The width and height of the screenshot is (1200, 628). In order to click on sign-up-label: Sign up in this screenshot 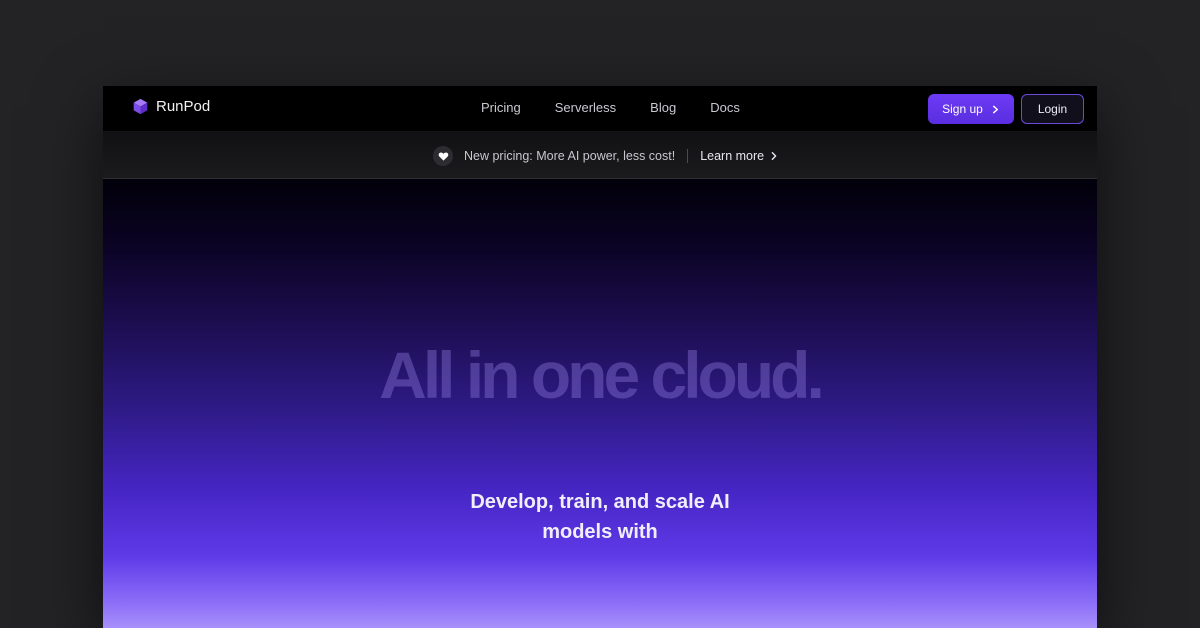, I will do `click(962, 109)`.